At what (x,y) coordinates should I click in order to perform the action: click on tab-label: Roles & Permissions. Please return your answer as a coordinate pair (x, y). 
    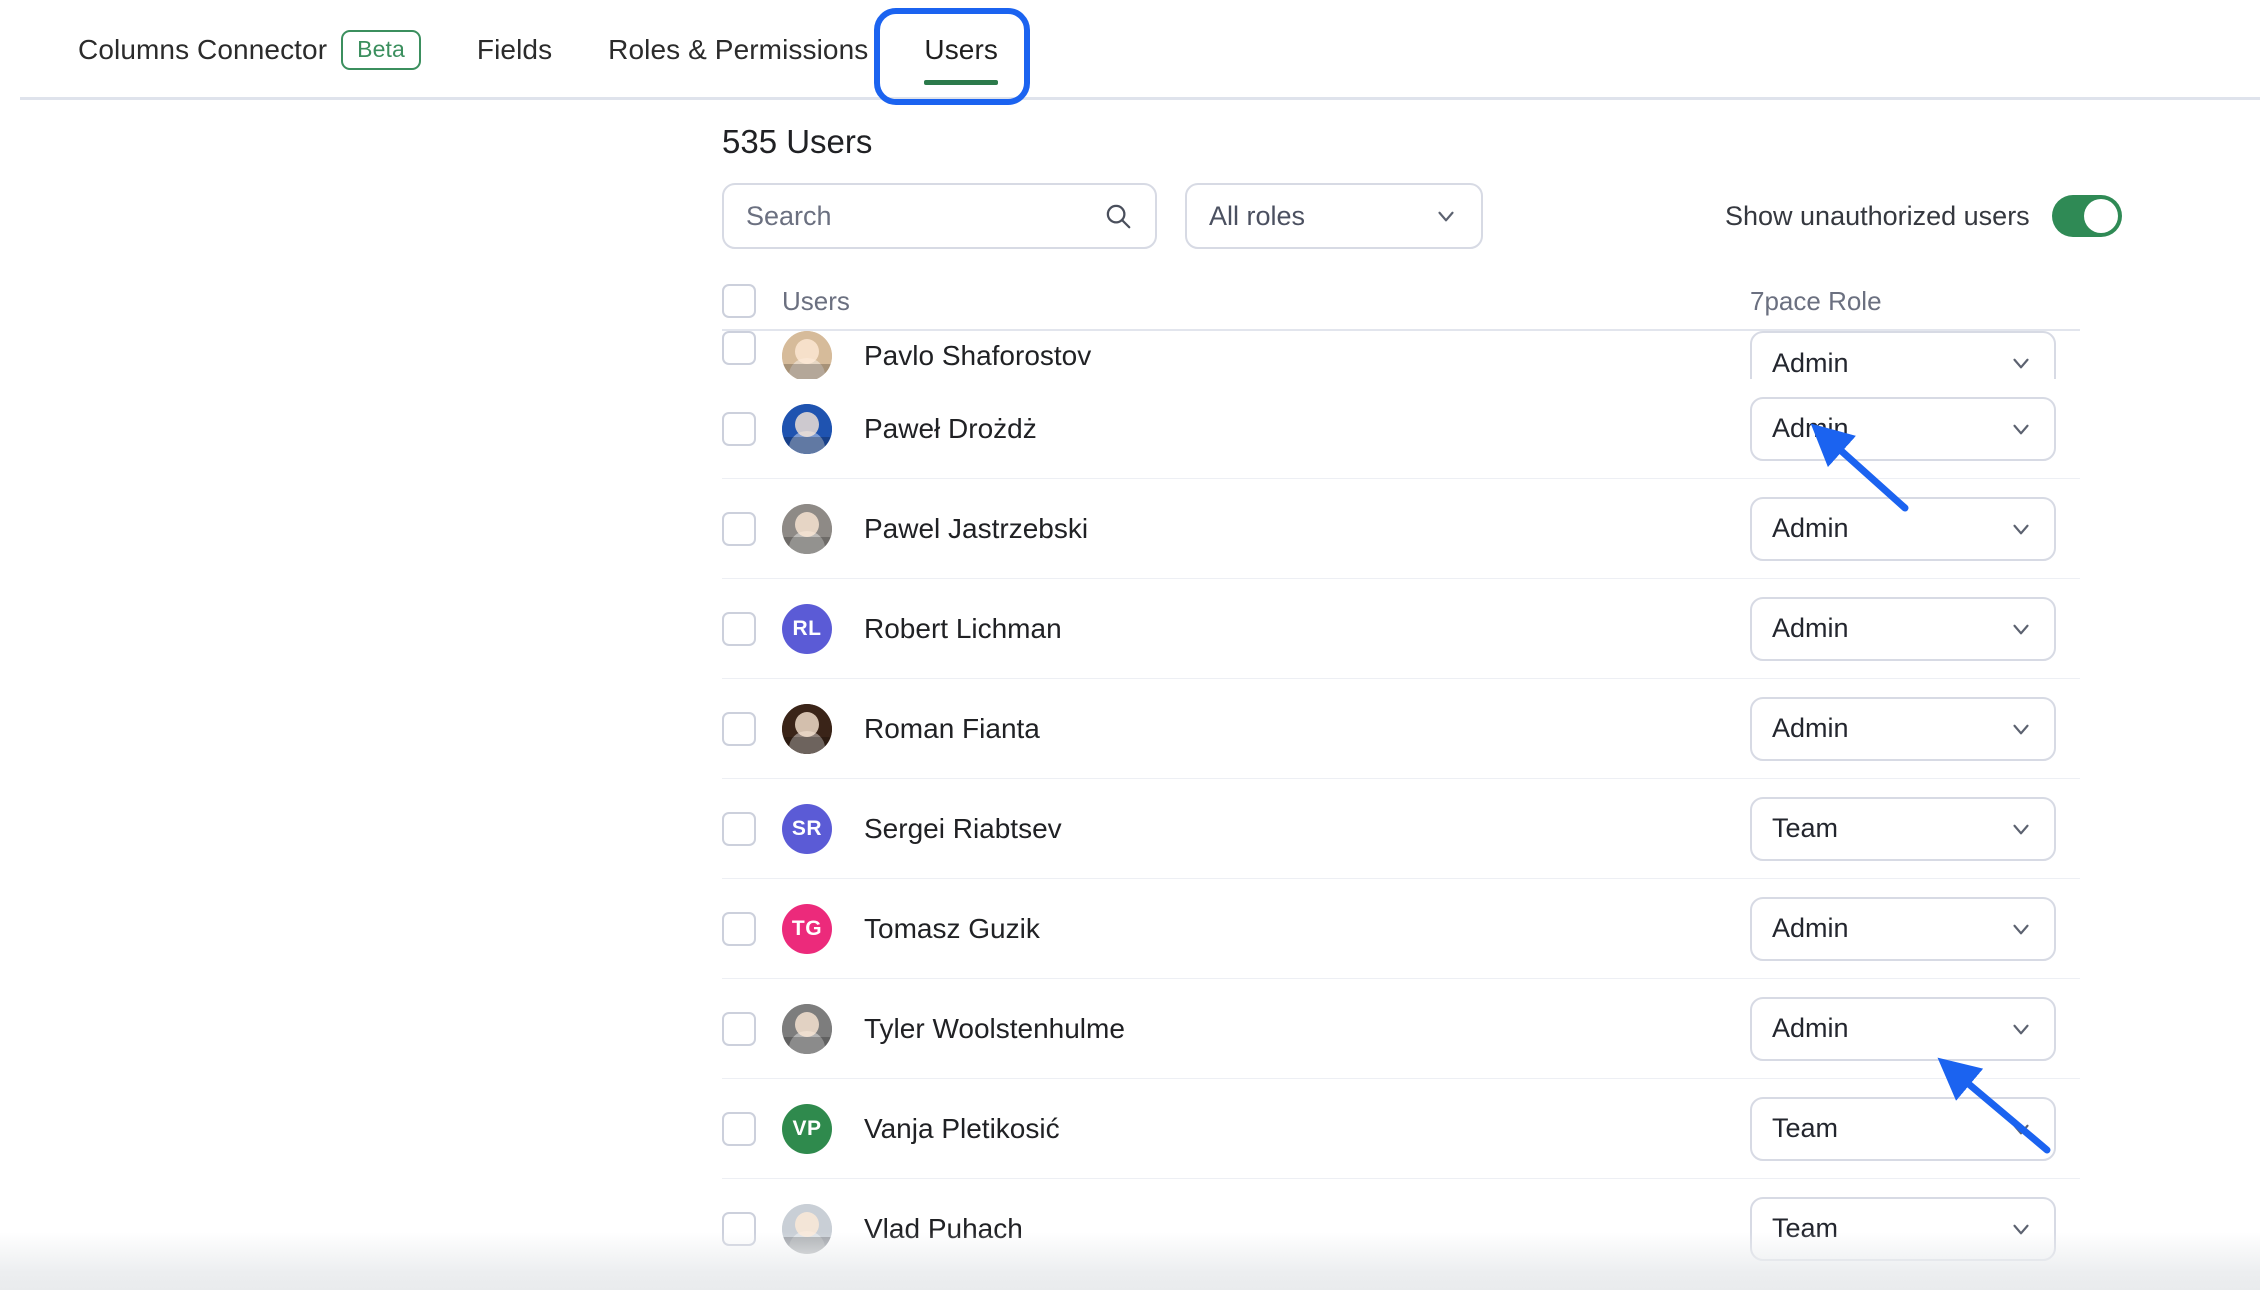
    Looking at the image, I should click on (738, 49).